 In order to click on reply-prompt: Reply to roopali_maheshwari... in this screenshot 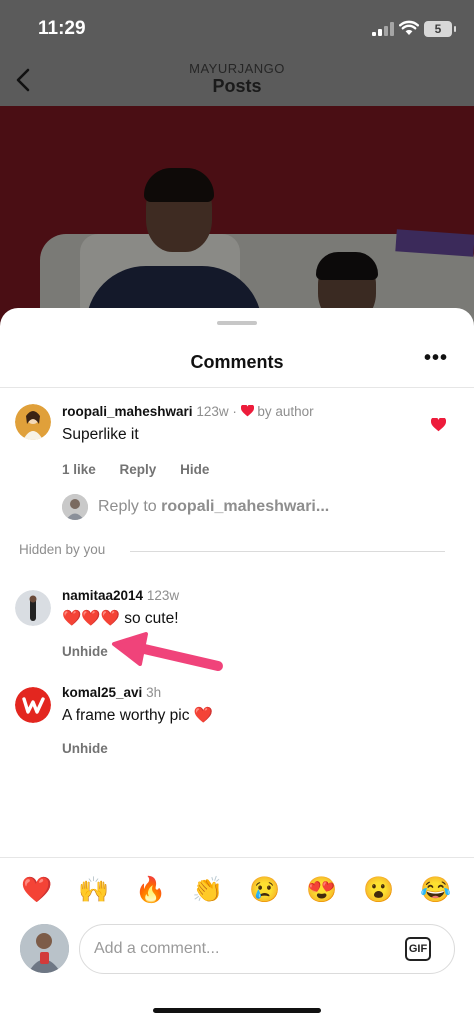, I will do `click(252, 507)`.